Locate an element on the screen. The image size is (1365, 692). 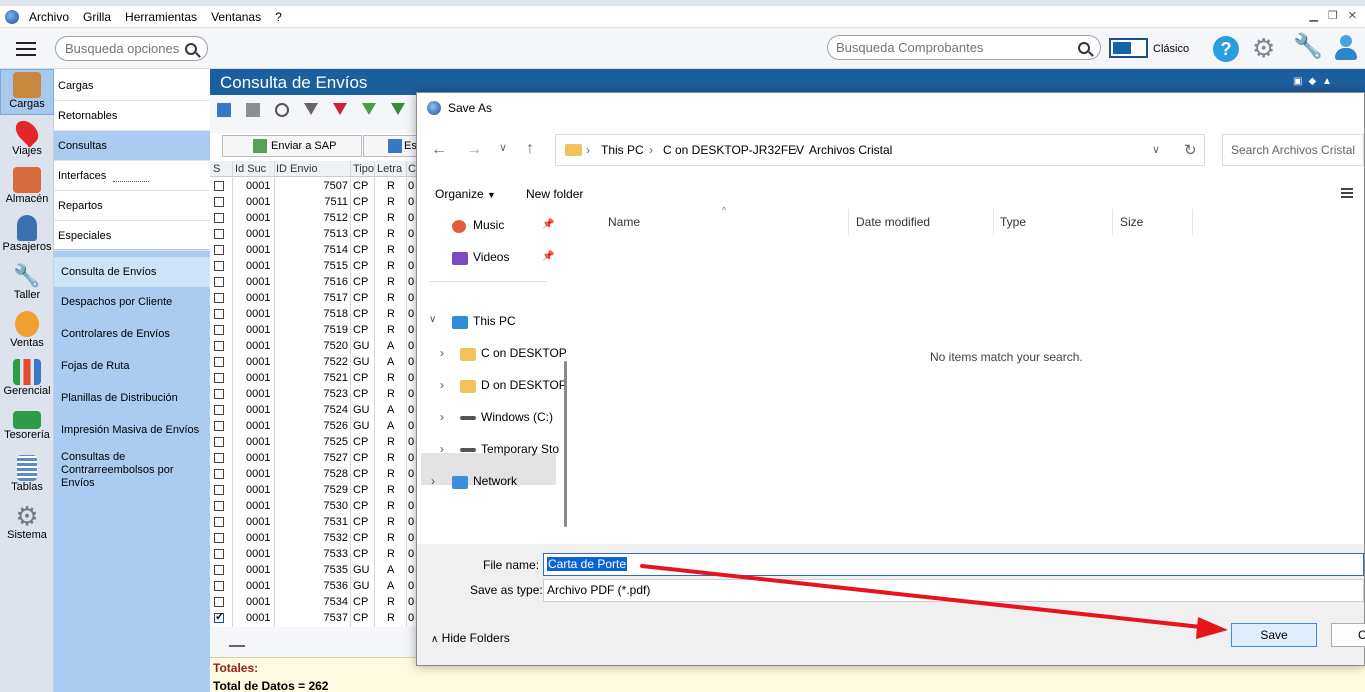
wrench-icon: 🔧 is located at coordinates (1308, 47).